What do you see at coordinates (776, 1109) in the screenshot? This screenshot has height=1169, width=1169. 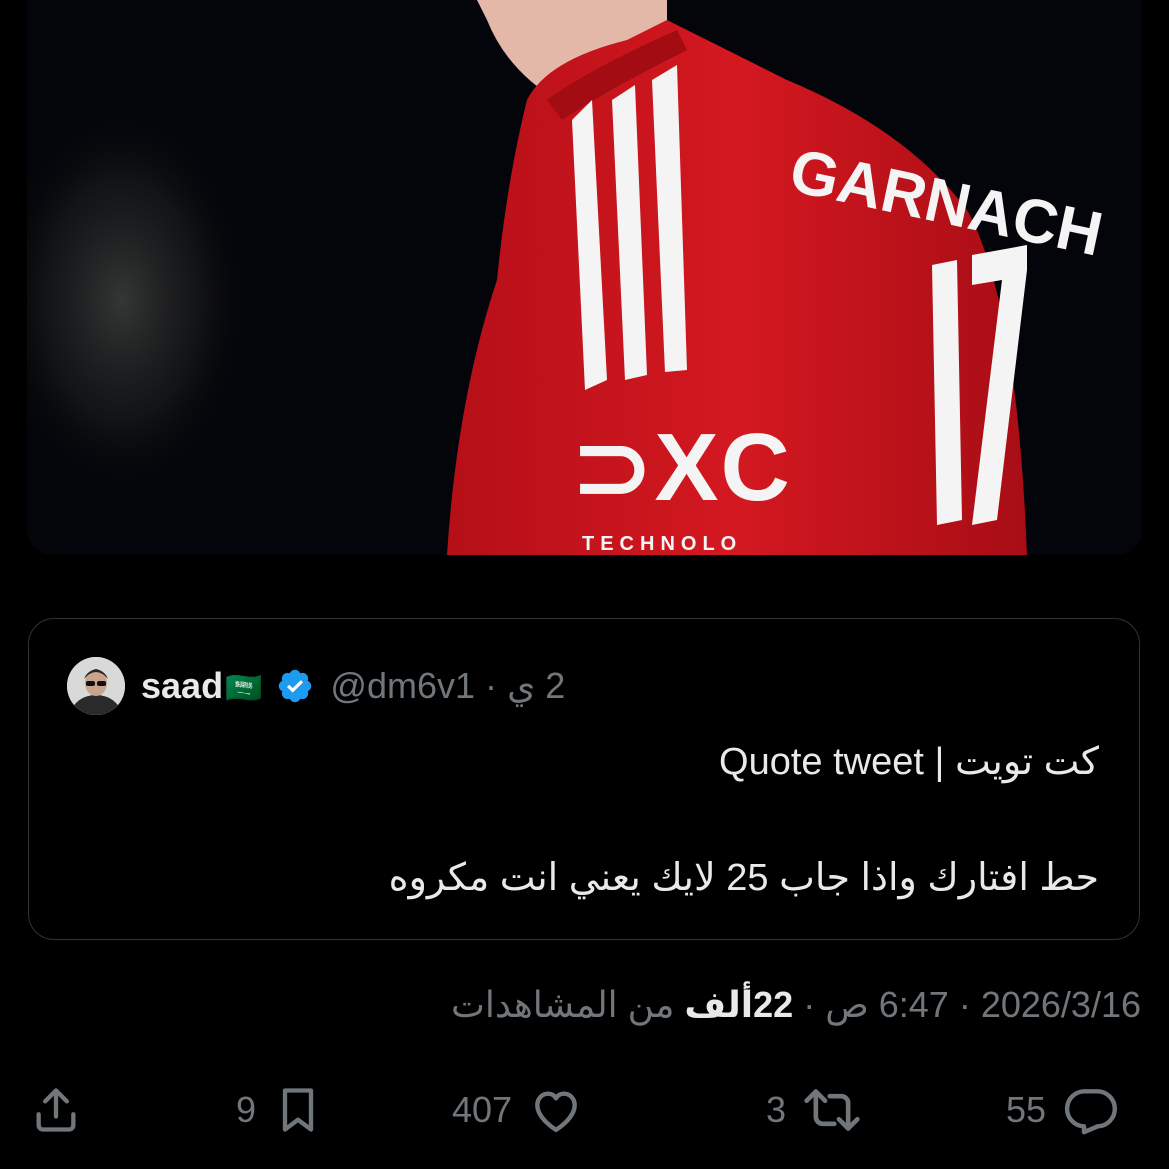 I see `retweet-count: 3` at bounding box center [776, 1109].